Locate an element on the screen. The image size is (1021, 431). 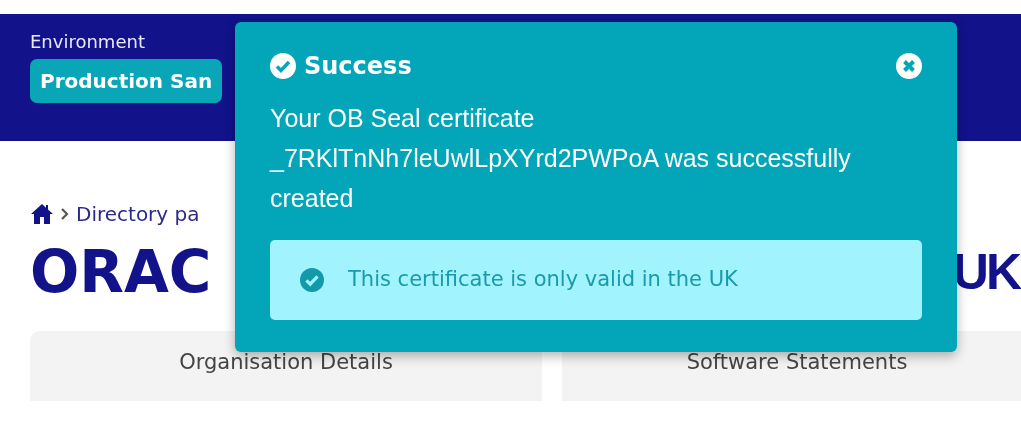
breadcrumb-link: Directory pa is located at coordinates (138, 214).